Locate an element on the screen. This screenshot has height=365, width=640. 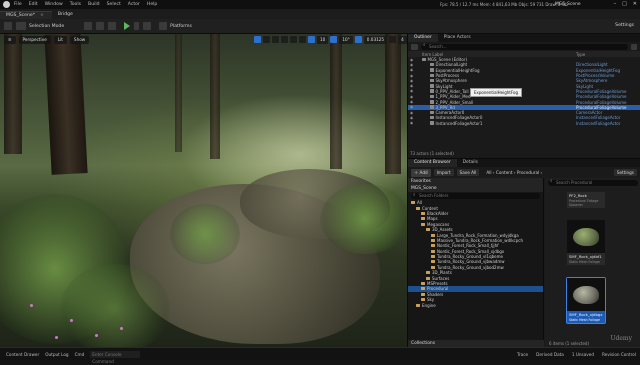
save-icon is located at coordinates (8, 26).